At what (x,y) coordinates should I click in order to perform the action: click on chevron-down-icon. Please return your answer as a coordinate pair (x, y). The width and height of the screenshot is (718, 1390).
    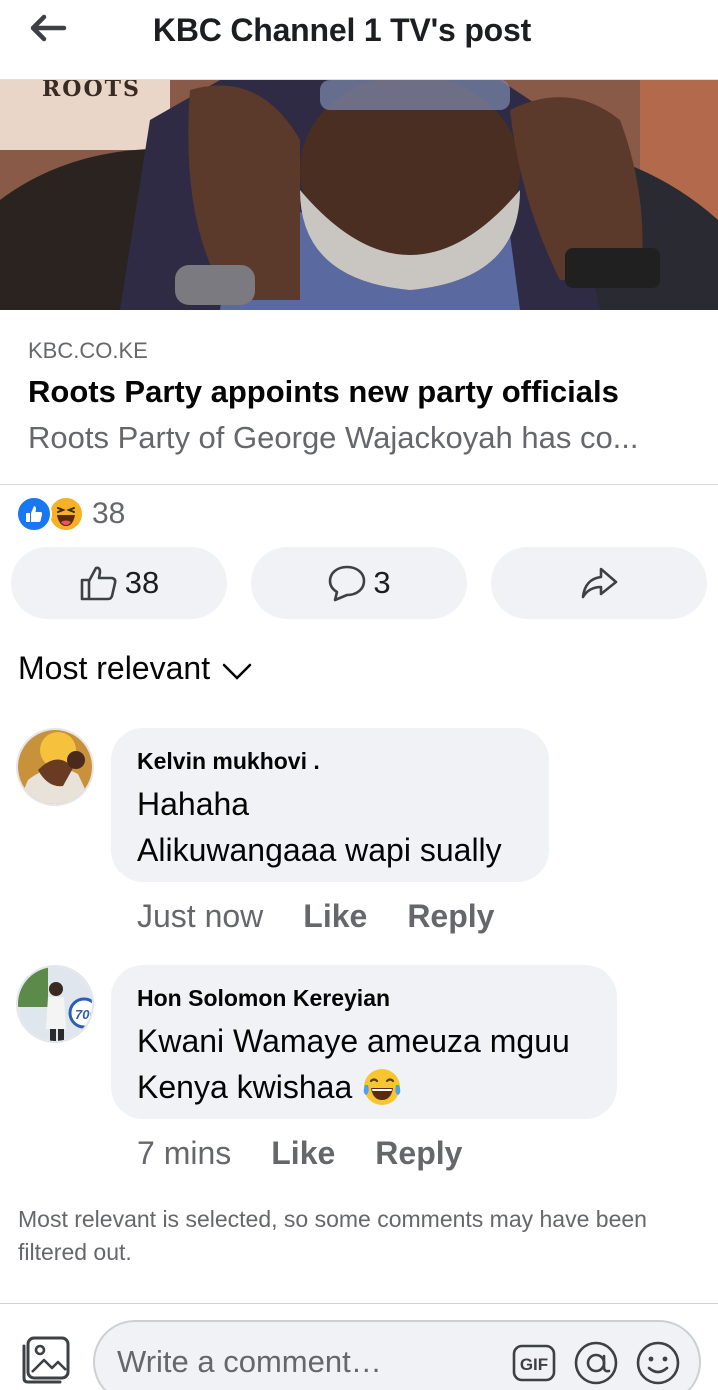
    Looking at the image, I should click on (237, 671).